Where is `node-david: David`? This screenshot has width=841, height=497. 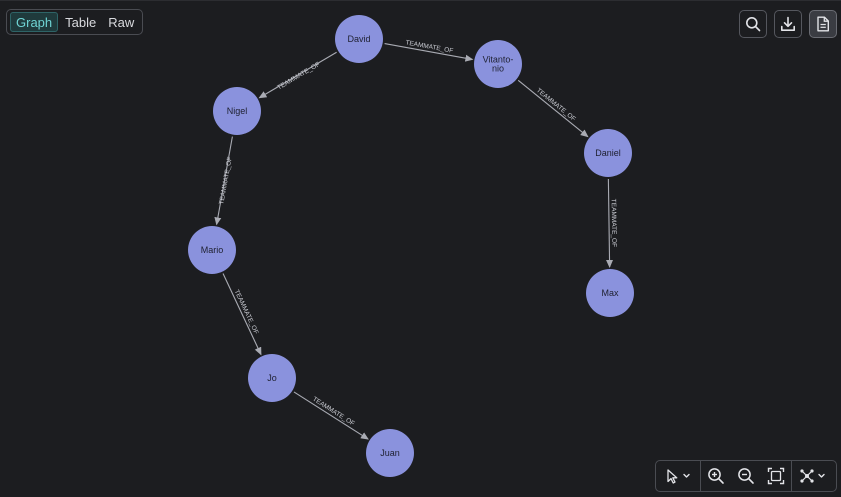 node-david: David is located at coordinates (359, 39).